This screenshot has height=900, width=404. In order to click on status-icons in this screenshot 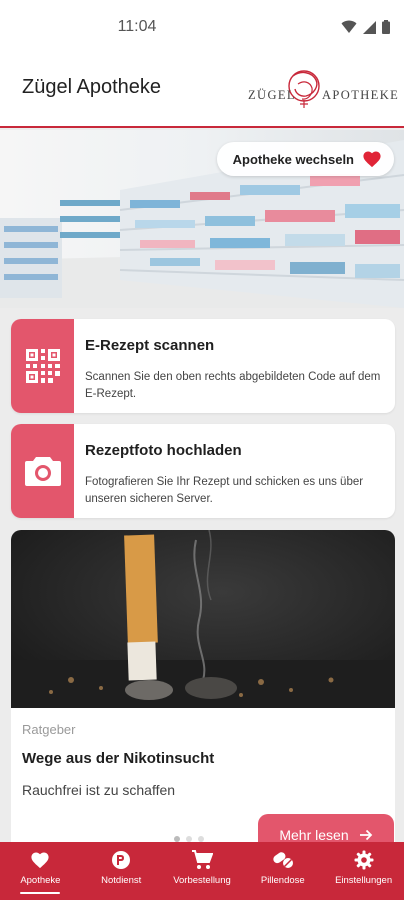, I will do `click(365, 27)`.